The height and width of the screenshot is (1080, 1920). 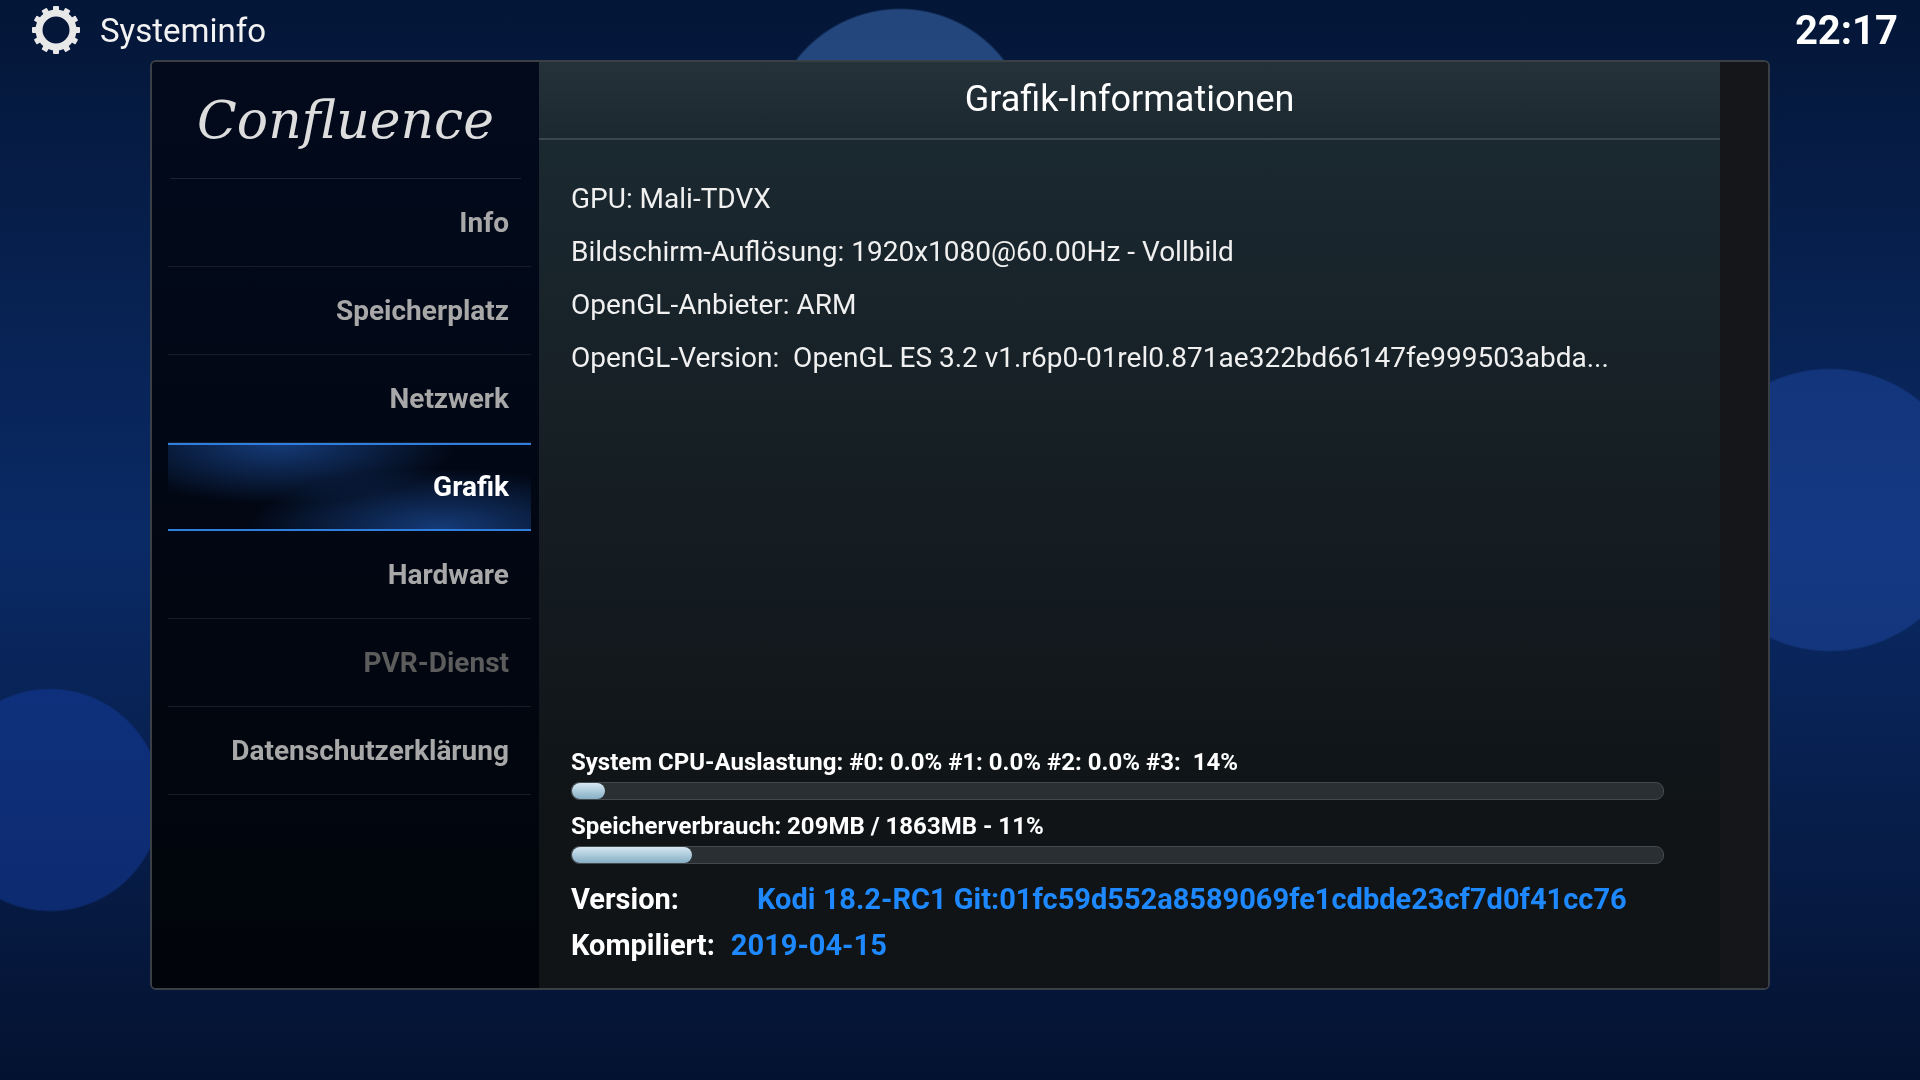 I want to click on version-label: Version:, so click(x=625, y=899).